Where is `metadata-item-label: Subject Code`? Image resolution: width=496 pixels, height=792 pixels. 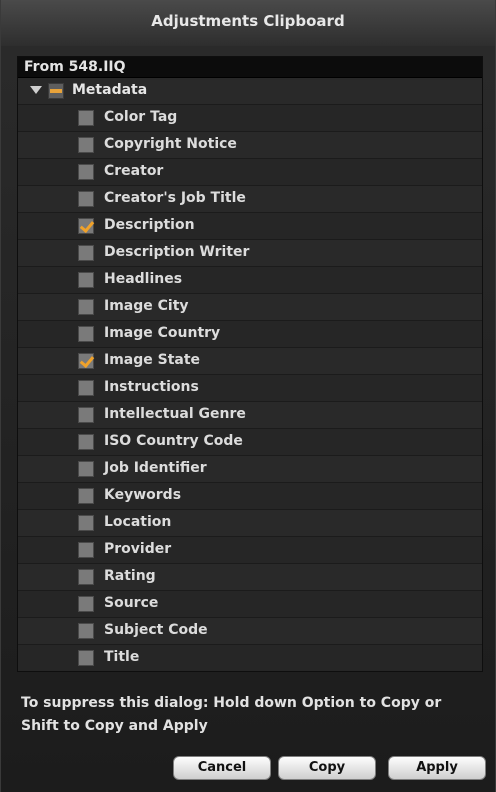
metadata-item-label: Subject Code is located at coordinates (156, 630).